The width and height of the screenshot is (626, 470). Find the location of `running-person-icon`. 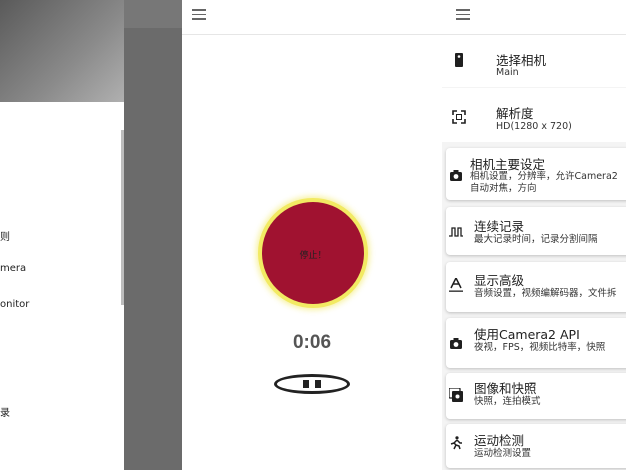

running-person-icon is located at coordinates (456, 443).